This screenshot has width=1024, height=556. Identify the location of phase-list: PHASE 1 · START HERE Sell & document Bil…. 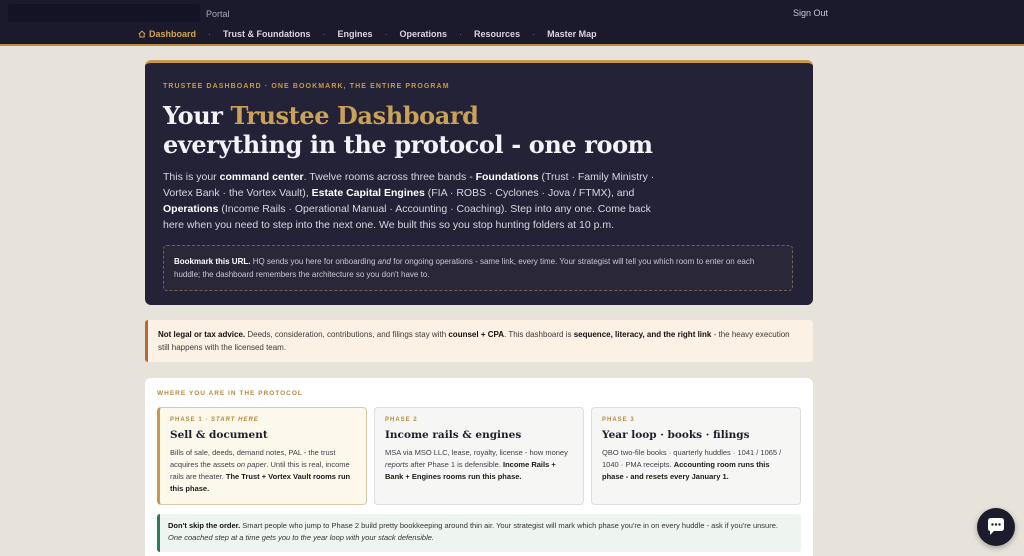
(479, 456).